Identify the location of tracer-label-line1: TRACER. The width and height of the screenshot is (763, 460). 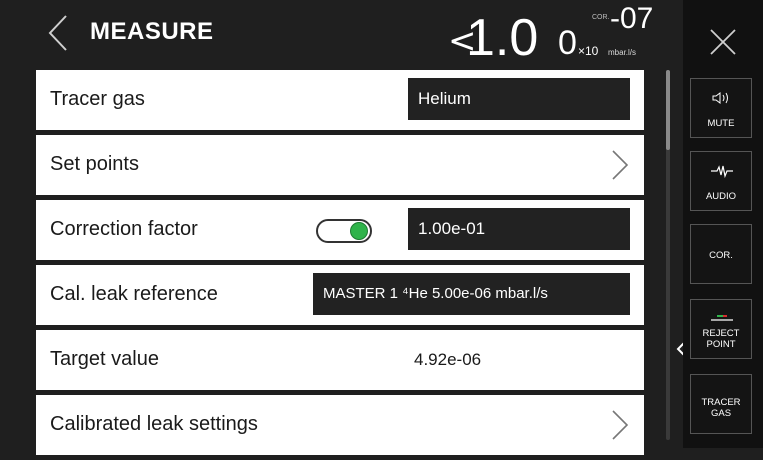
(721, 402).